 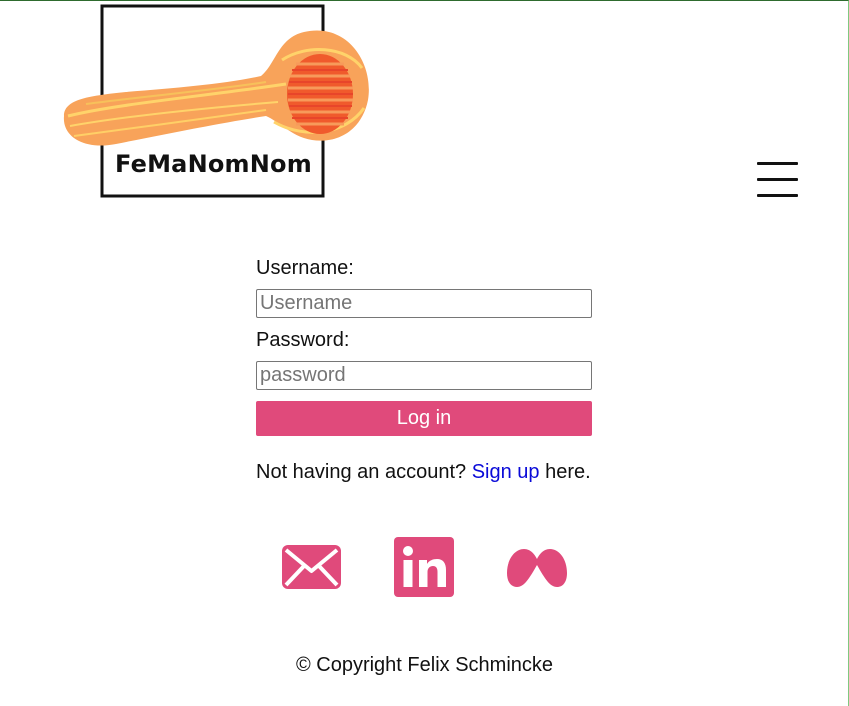 I want to click on copyright-text: © Copyright Felix Schmincke, so click(x=424, y=665).